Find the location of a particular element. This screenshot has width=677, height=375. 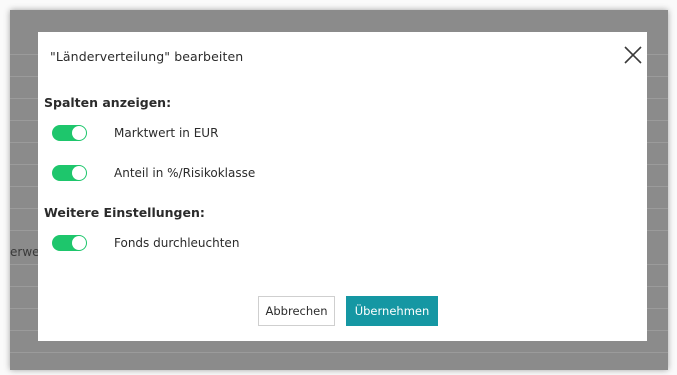

dialog-title: "Länderverteilung" bearbeiten is located at coordinates (147, 56).